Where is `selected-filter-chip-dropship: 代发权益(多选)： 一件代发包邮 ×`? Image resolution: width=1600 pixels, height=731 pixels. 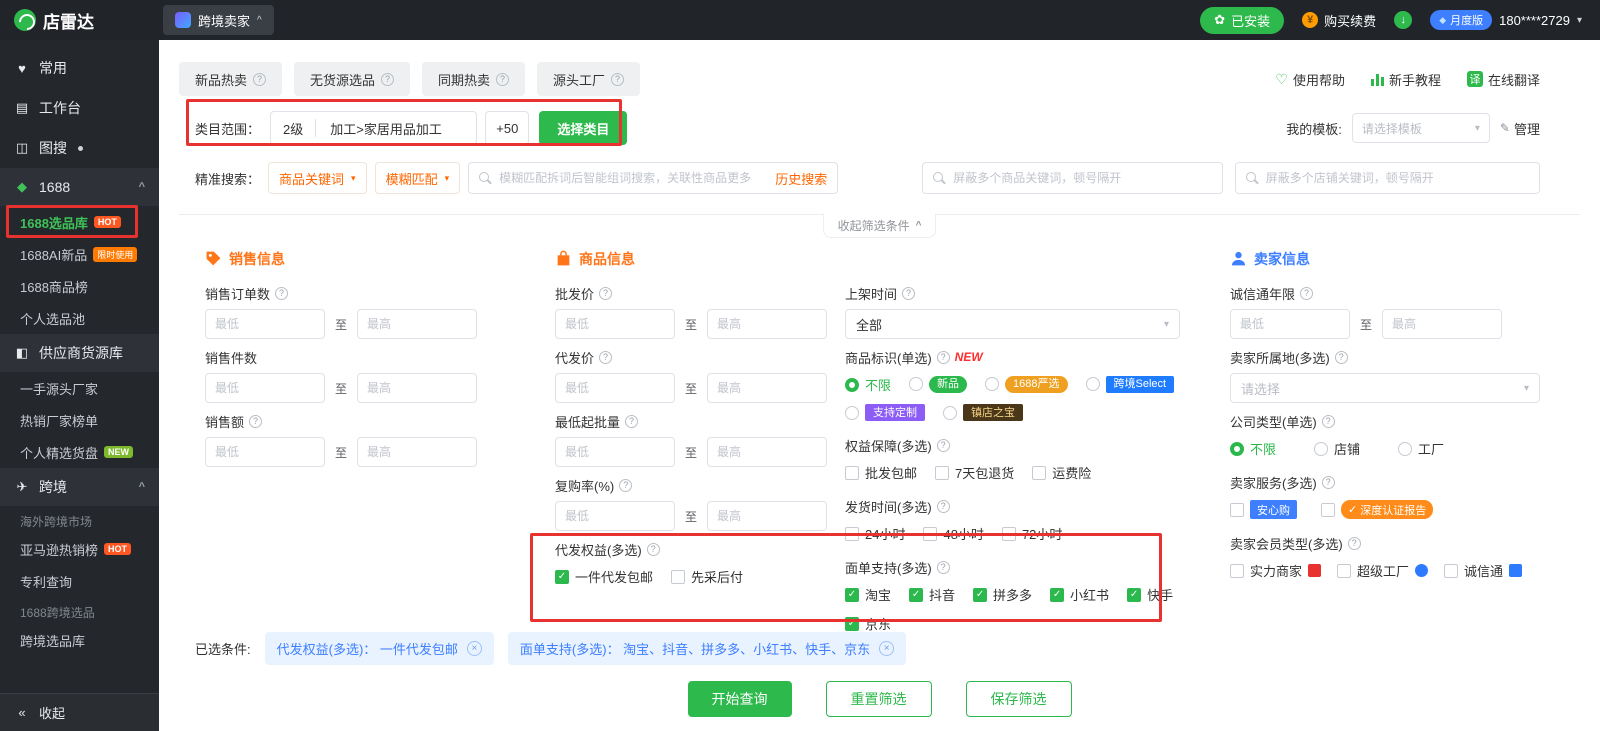 selected-filter-chip-dropship: 代发权益(多选)： 一件代发包邮 × is located at coordinates (379, 648).